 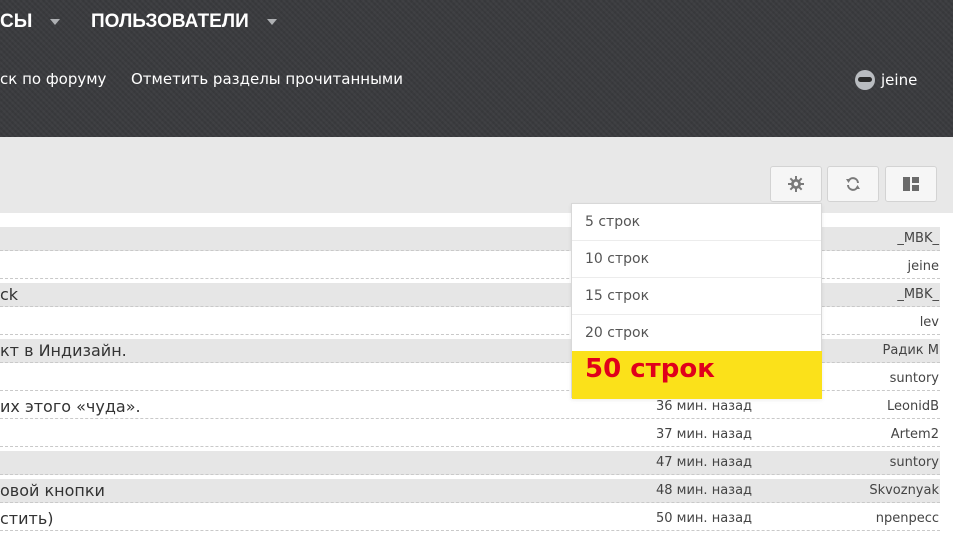 What do you see at coordinates (696, 222) in the screenshot?
I see `dropdown-option-5: 5 строк` at bounding box center [696, 222].